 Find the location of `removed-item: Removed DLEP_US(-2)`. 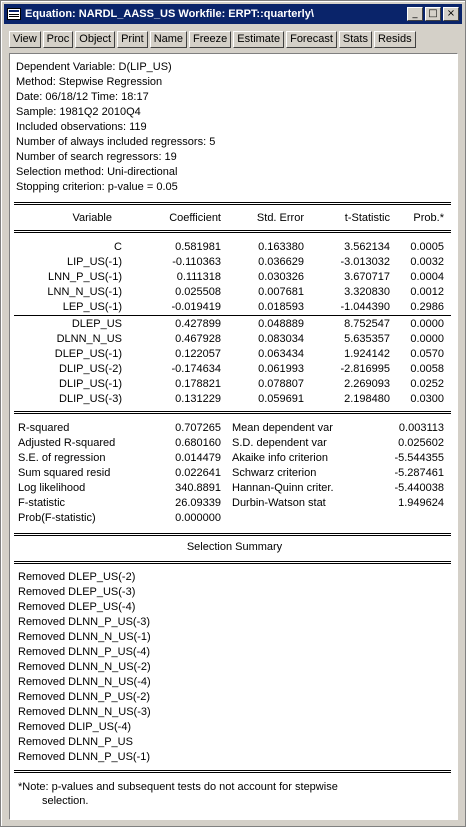

removed-item: Removed DLEP_US(-2) is located at coordinates (77, 577).